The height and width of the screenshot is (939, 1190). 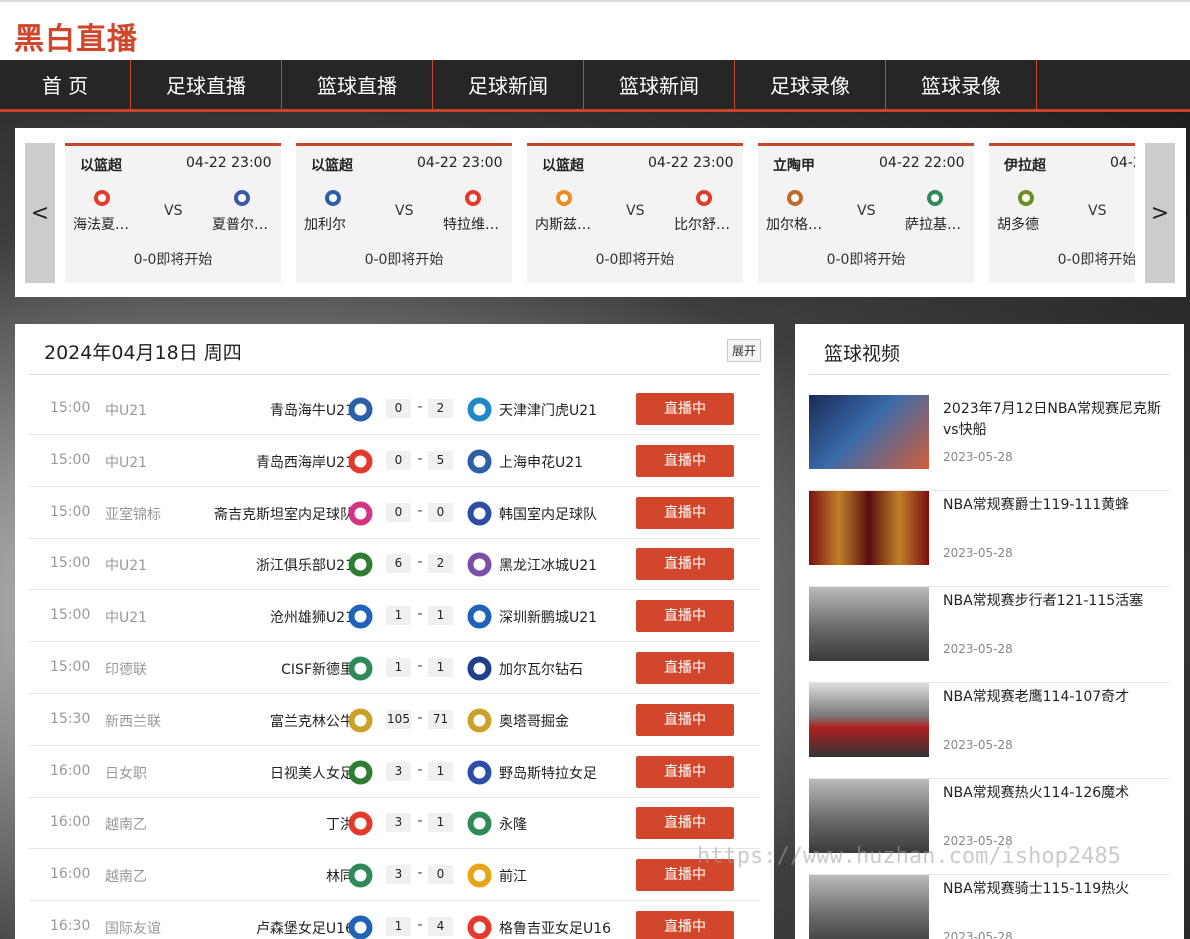 I want to click on video-item: NBA常规赛爵士119-111黄蜂 2023-05-28, so click(x=989, y=539).